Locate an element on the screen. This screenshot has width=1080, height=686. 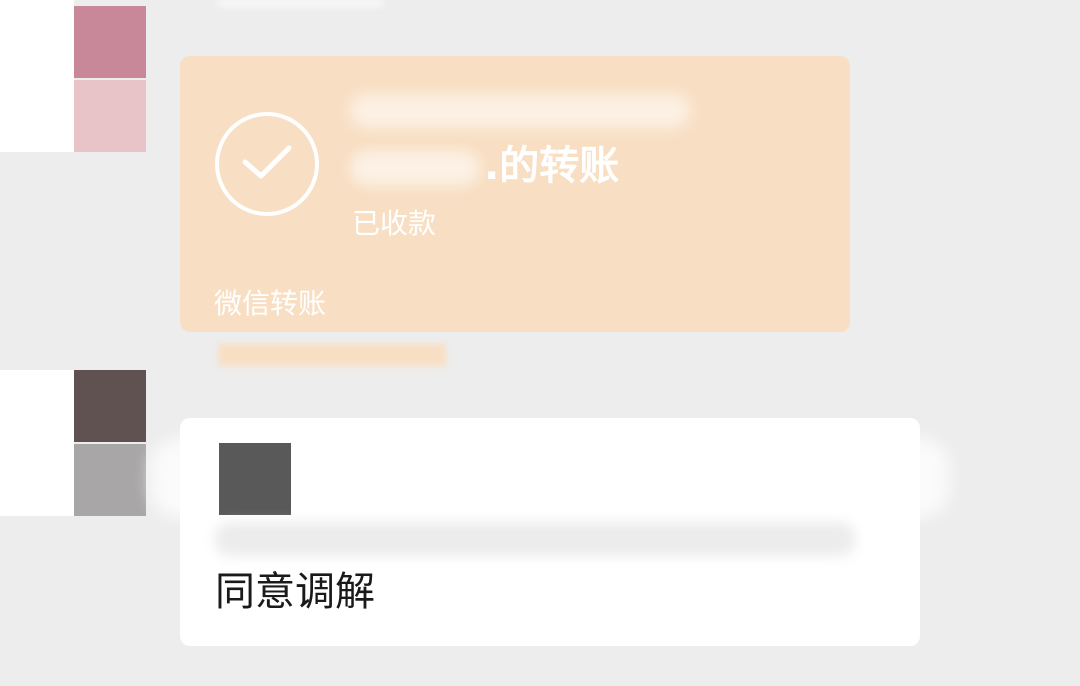
top-blur-strip is located at coordinates (300, 3).